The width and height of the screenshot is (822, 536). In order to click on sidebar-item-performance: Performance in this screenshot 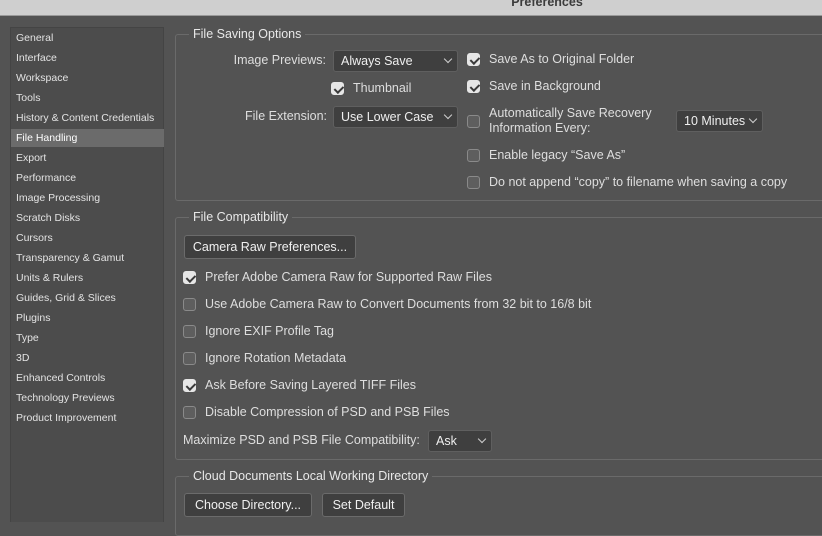, I will do `click(87, 178)`.